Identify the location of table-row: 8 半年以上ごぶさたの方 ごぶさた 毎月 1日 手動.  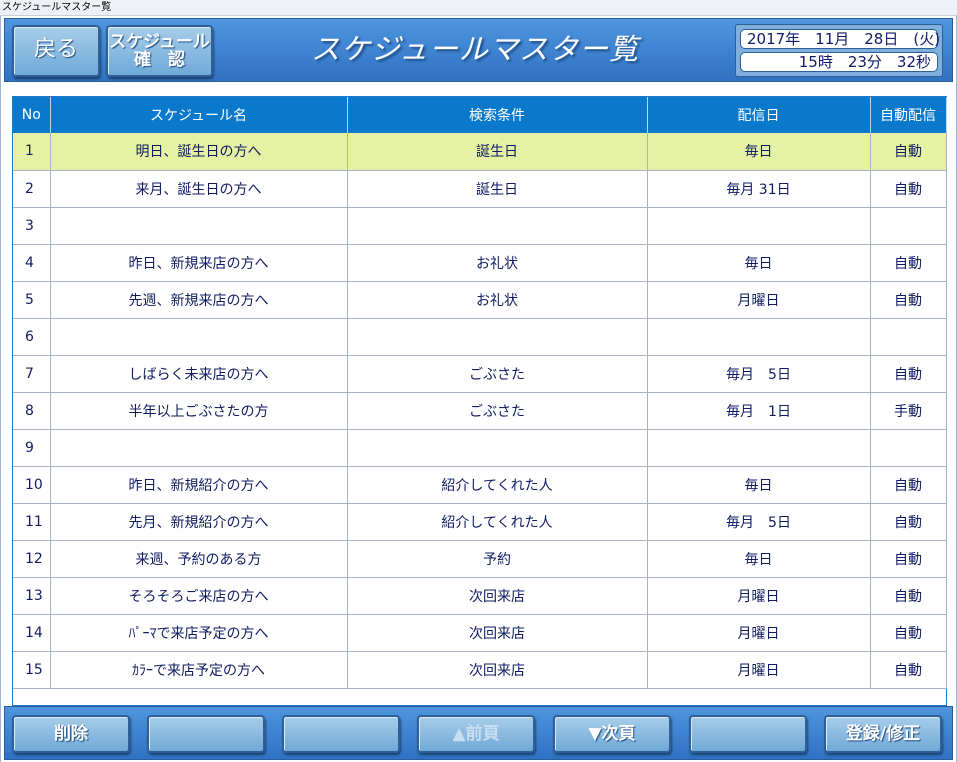
(480, 411).